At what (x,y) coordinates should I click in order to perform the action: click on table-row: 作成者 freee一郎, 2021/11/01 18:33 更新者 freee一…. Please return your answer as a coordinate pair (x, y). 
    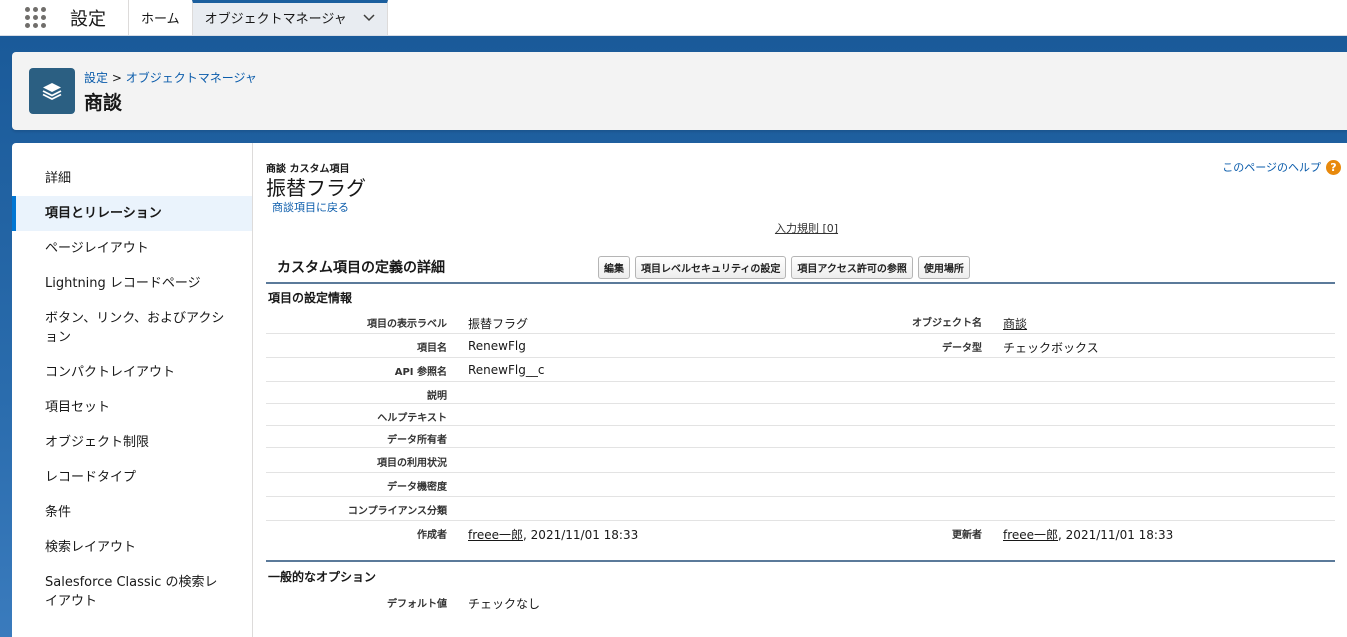
    Looking at the image, I should click on (800, 534).